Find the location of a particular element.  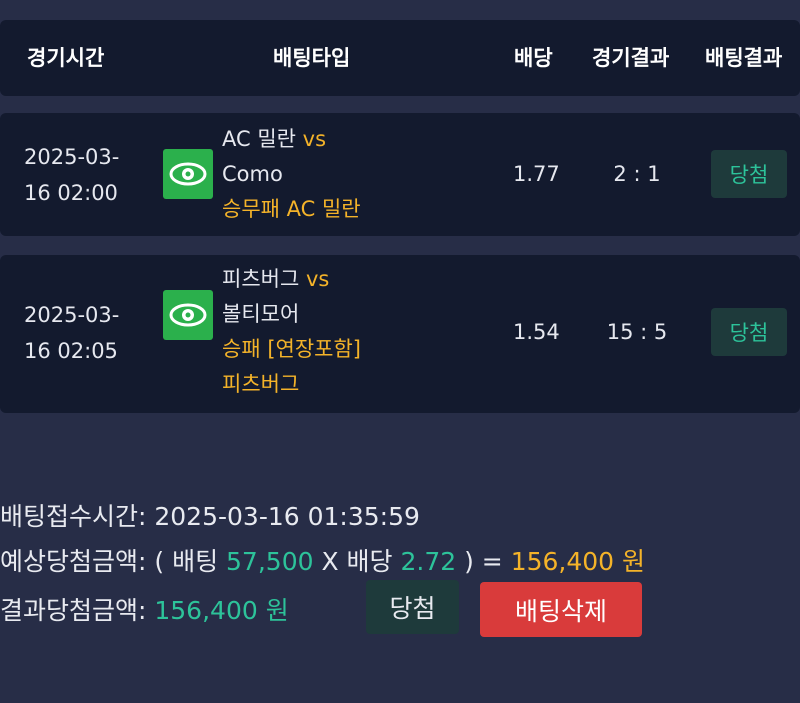

received-label: 배팅접수시간: is located at coordinates (77, 516).